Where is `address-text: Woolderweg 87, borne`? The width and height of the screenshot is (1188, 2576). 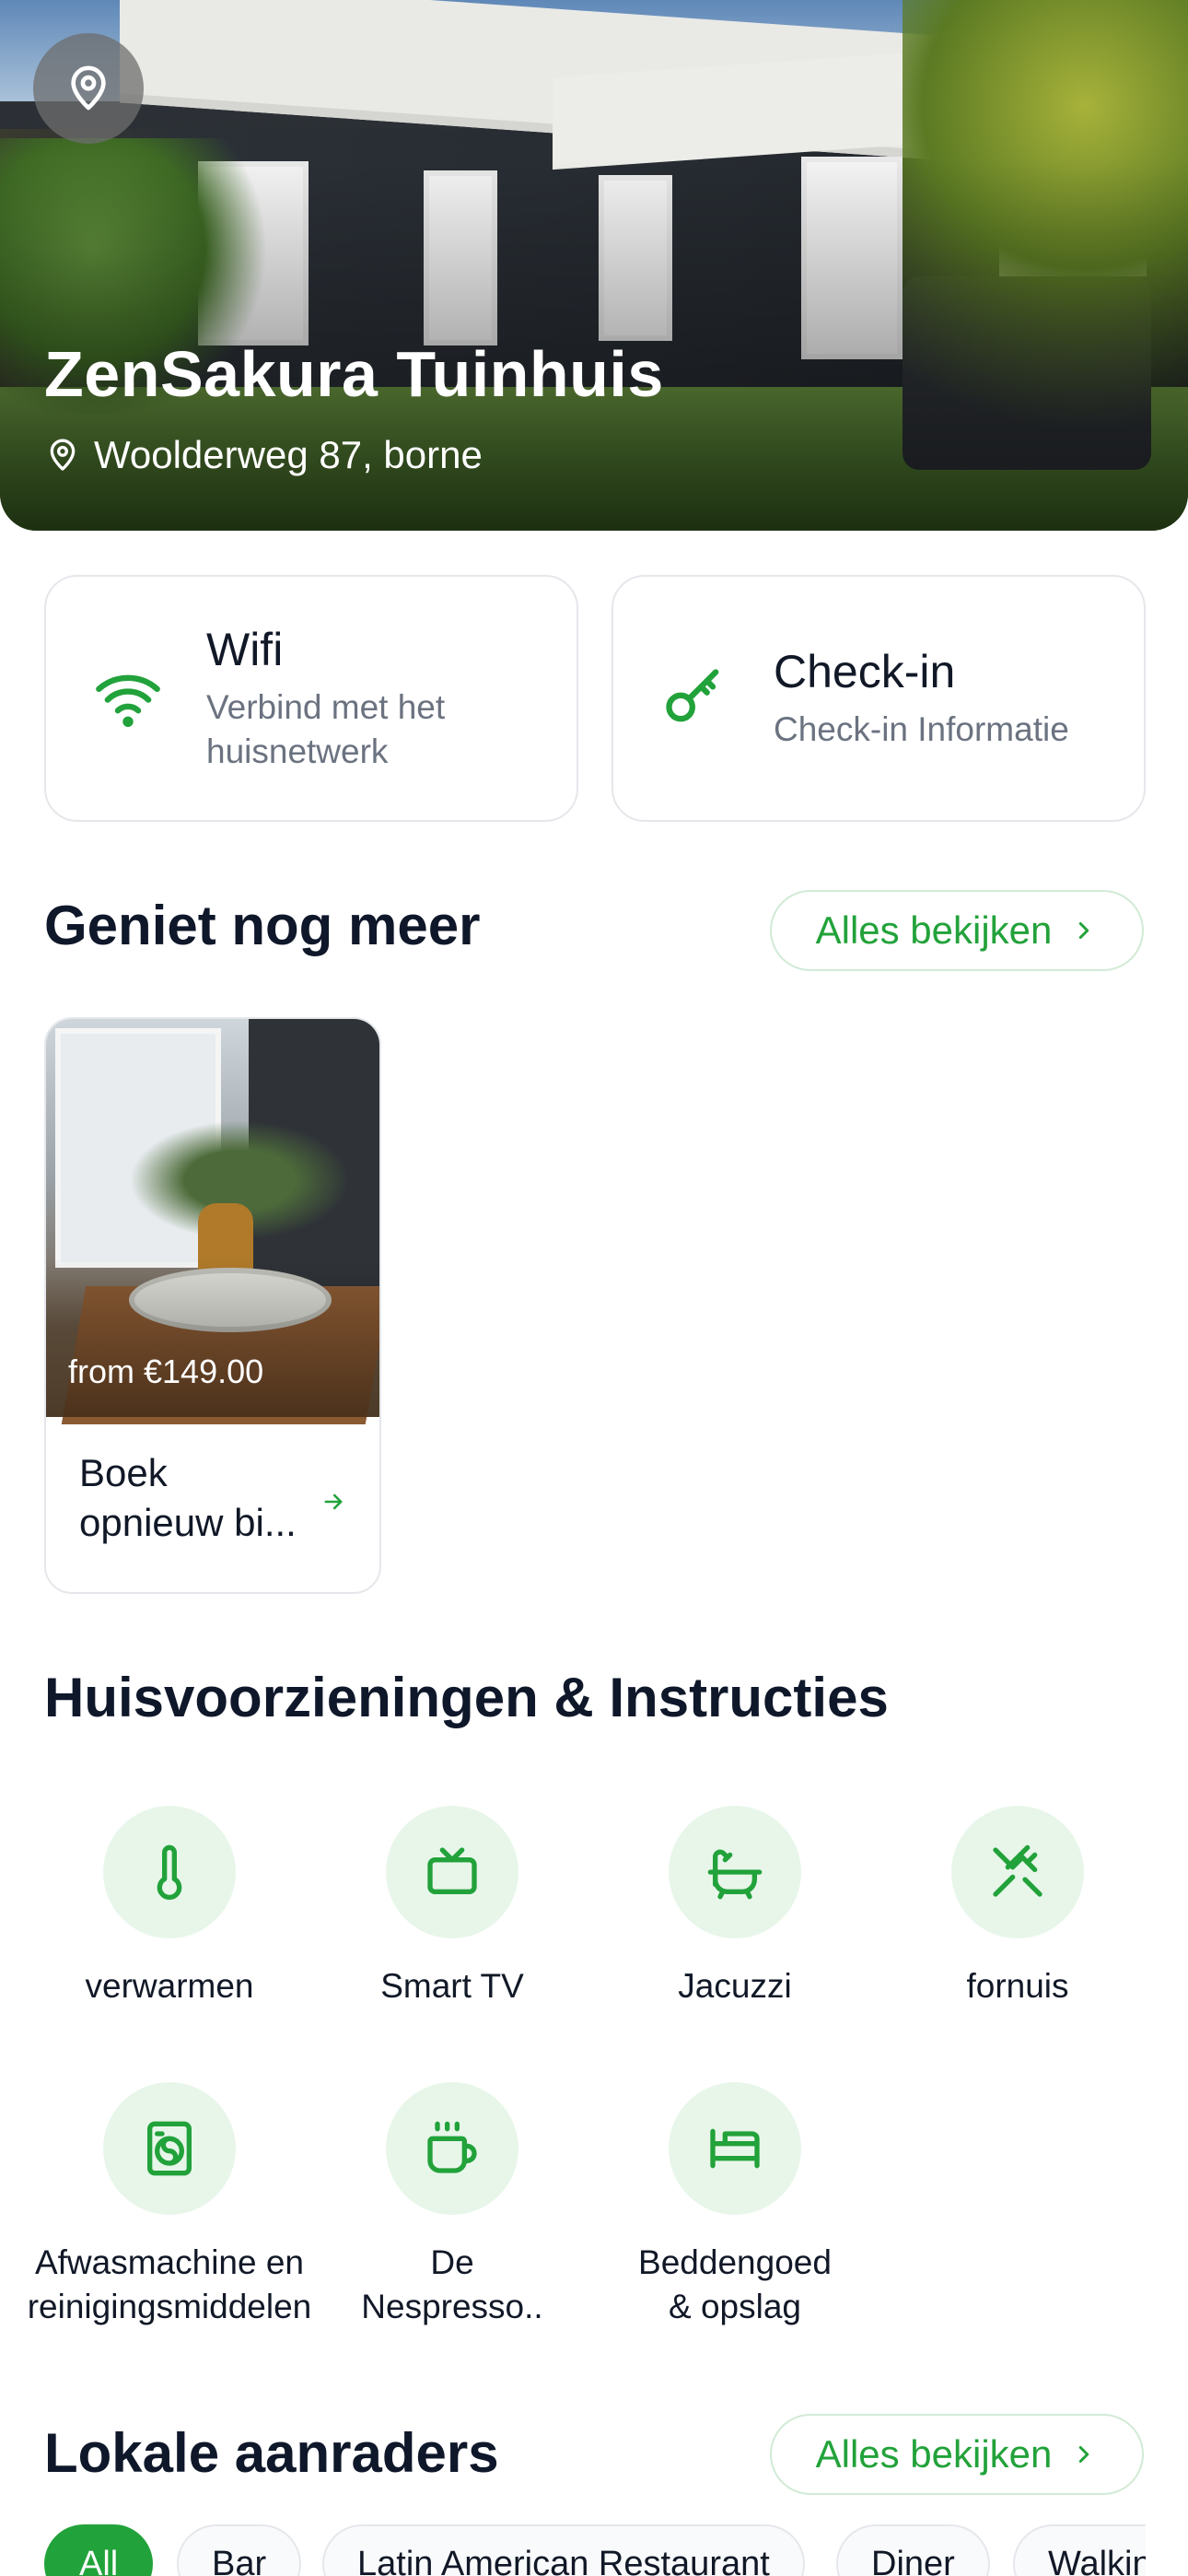 address-text: Woolderweg 87, borne is located at coordinates (288, 454).